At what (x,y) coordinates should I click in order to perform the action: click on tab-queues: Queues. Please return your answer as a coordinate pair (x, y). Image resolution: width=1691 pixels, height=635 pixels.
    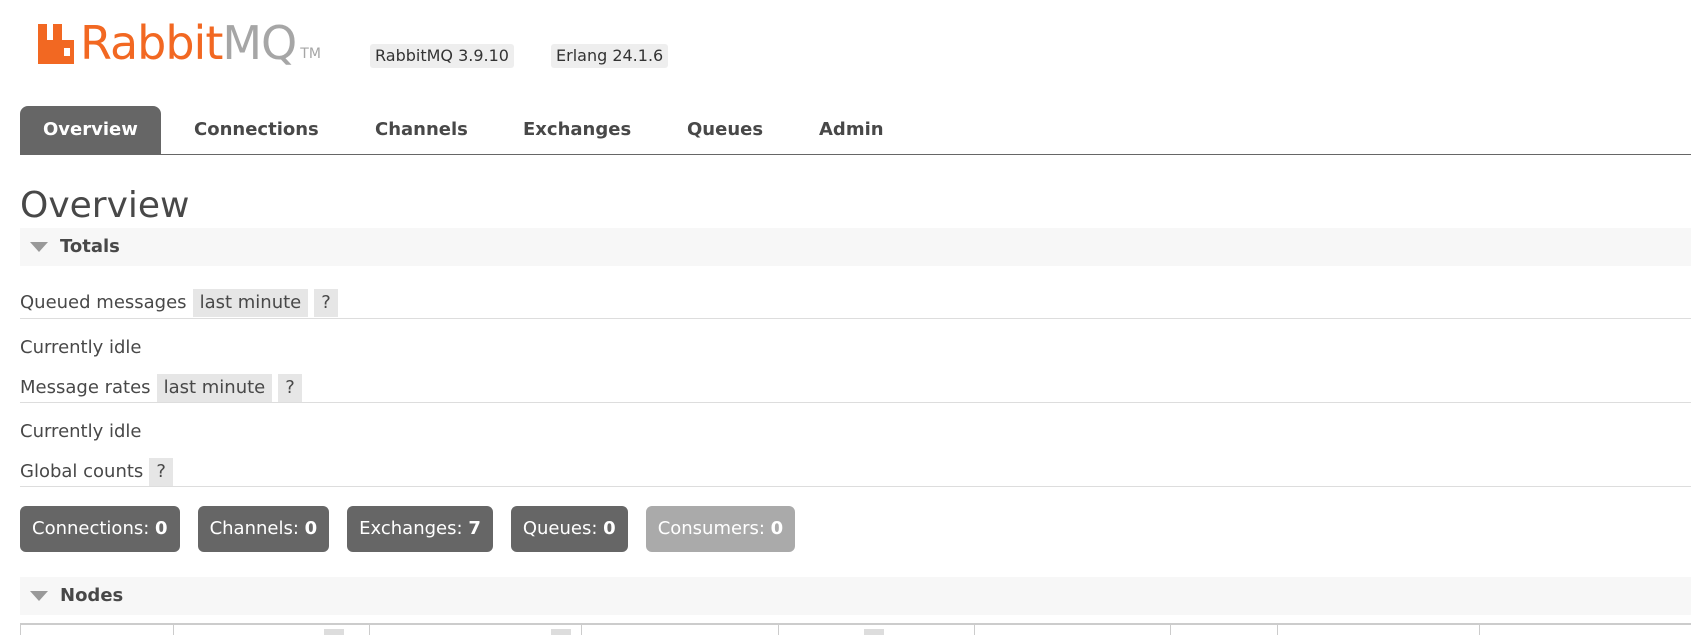
    Looking at the image, I should click on (725, 130).